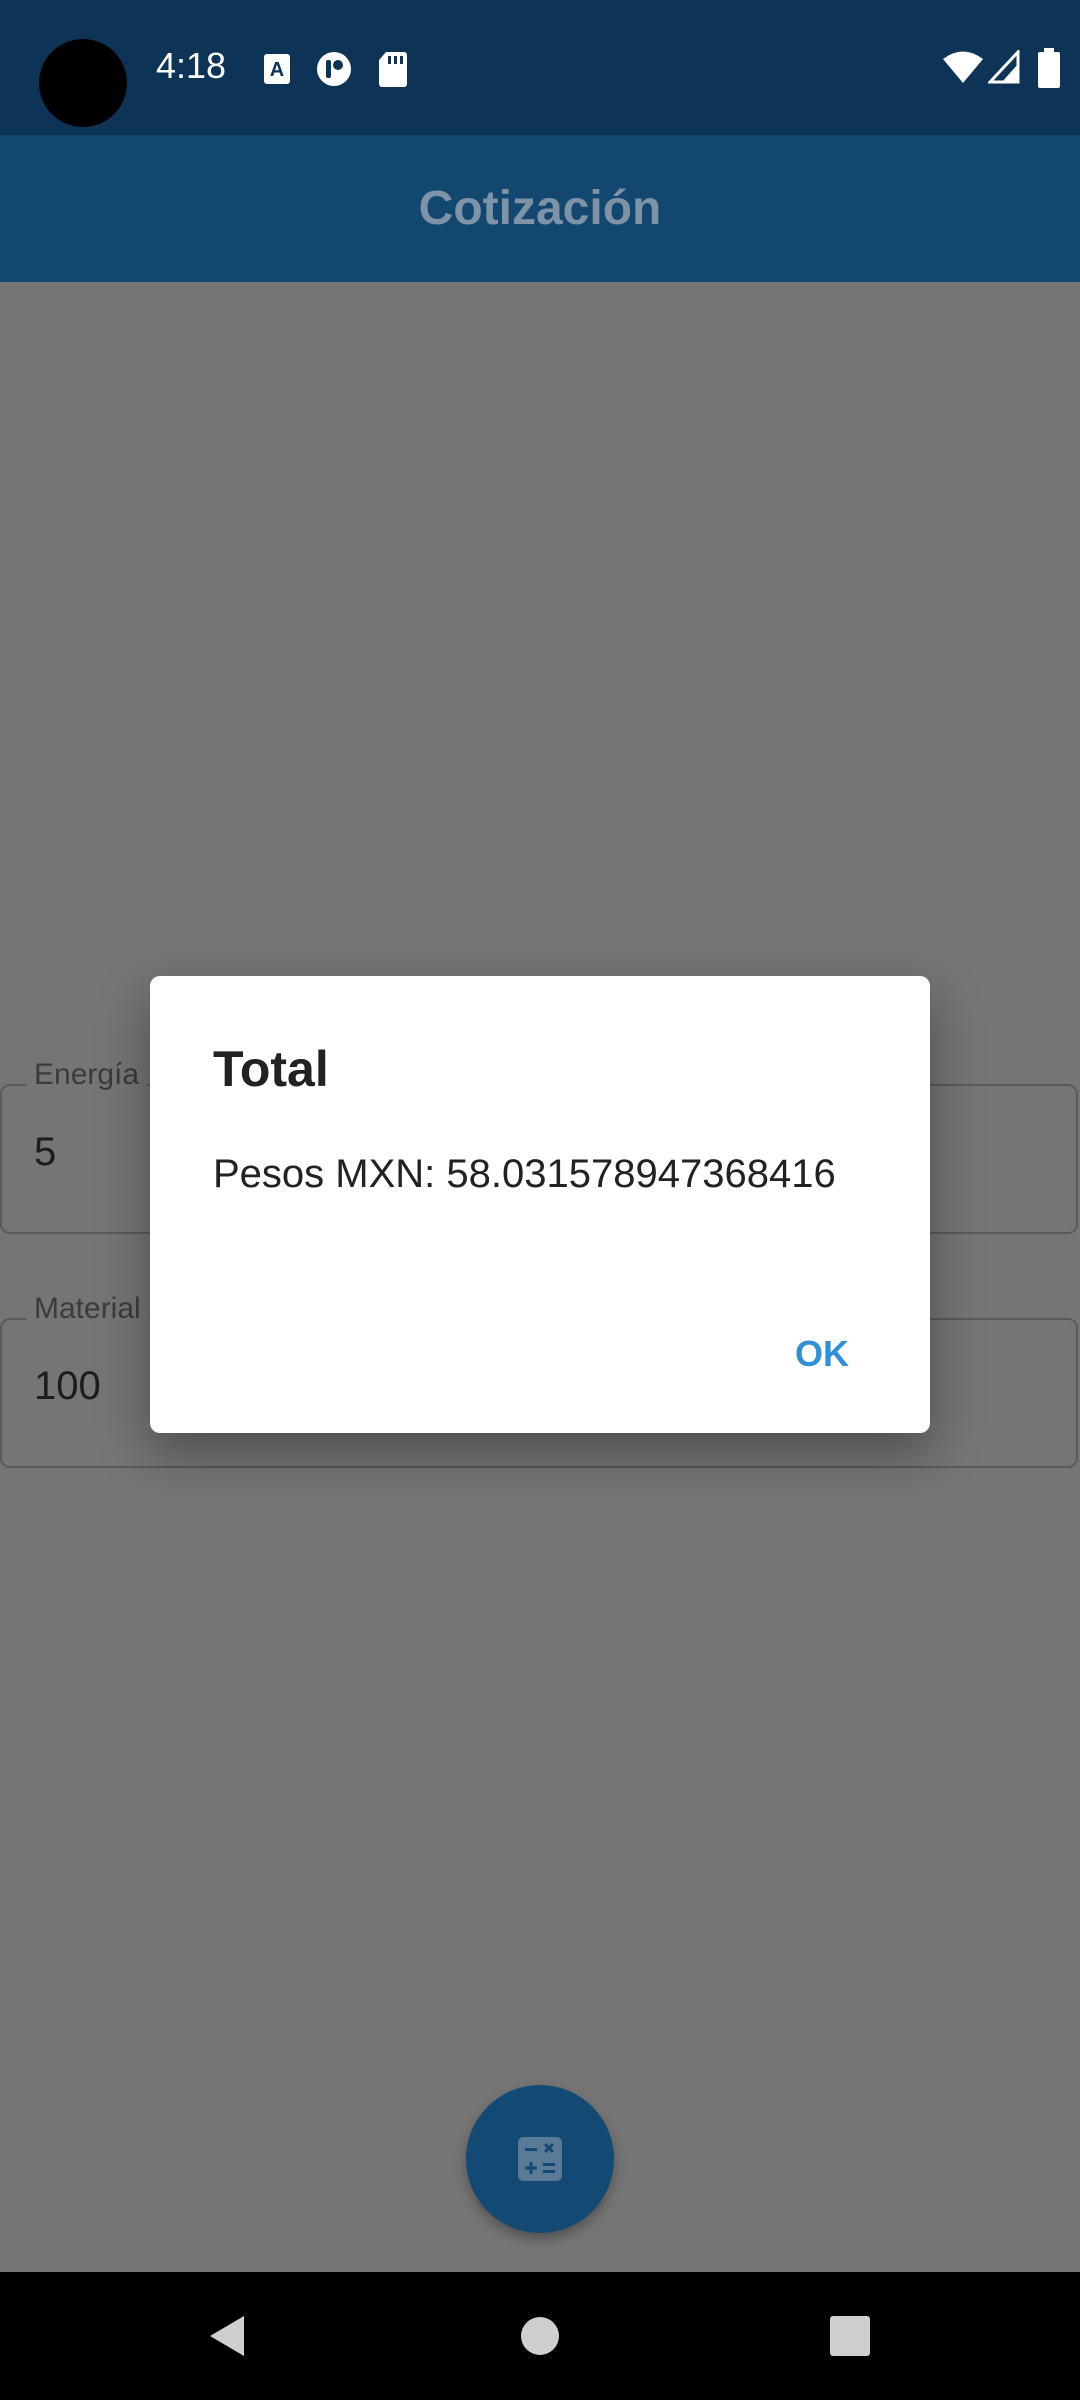 Image resolution: width=1080 pixels, height=2400 pixels. What do you see at coordinates (191, 65) in the screenshot?
I see `status-time: 4:18` at bounding box center [191, 65].